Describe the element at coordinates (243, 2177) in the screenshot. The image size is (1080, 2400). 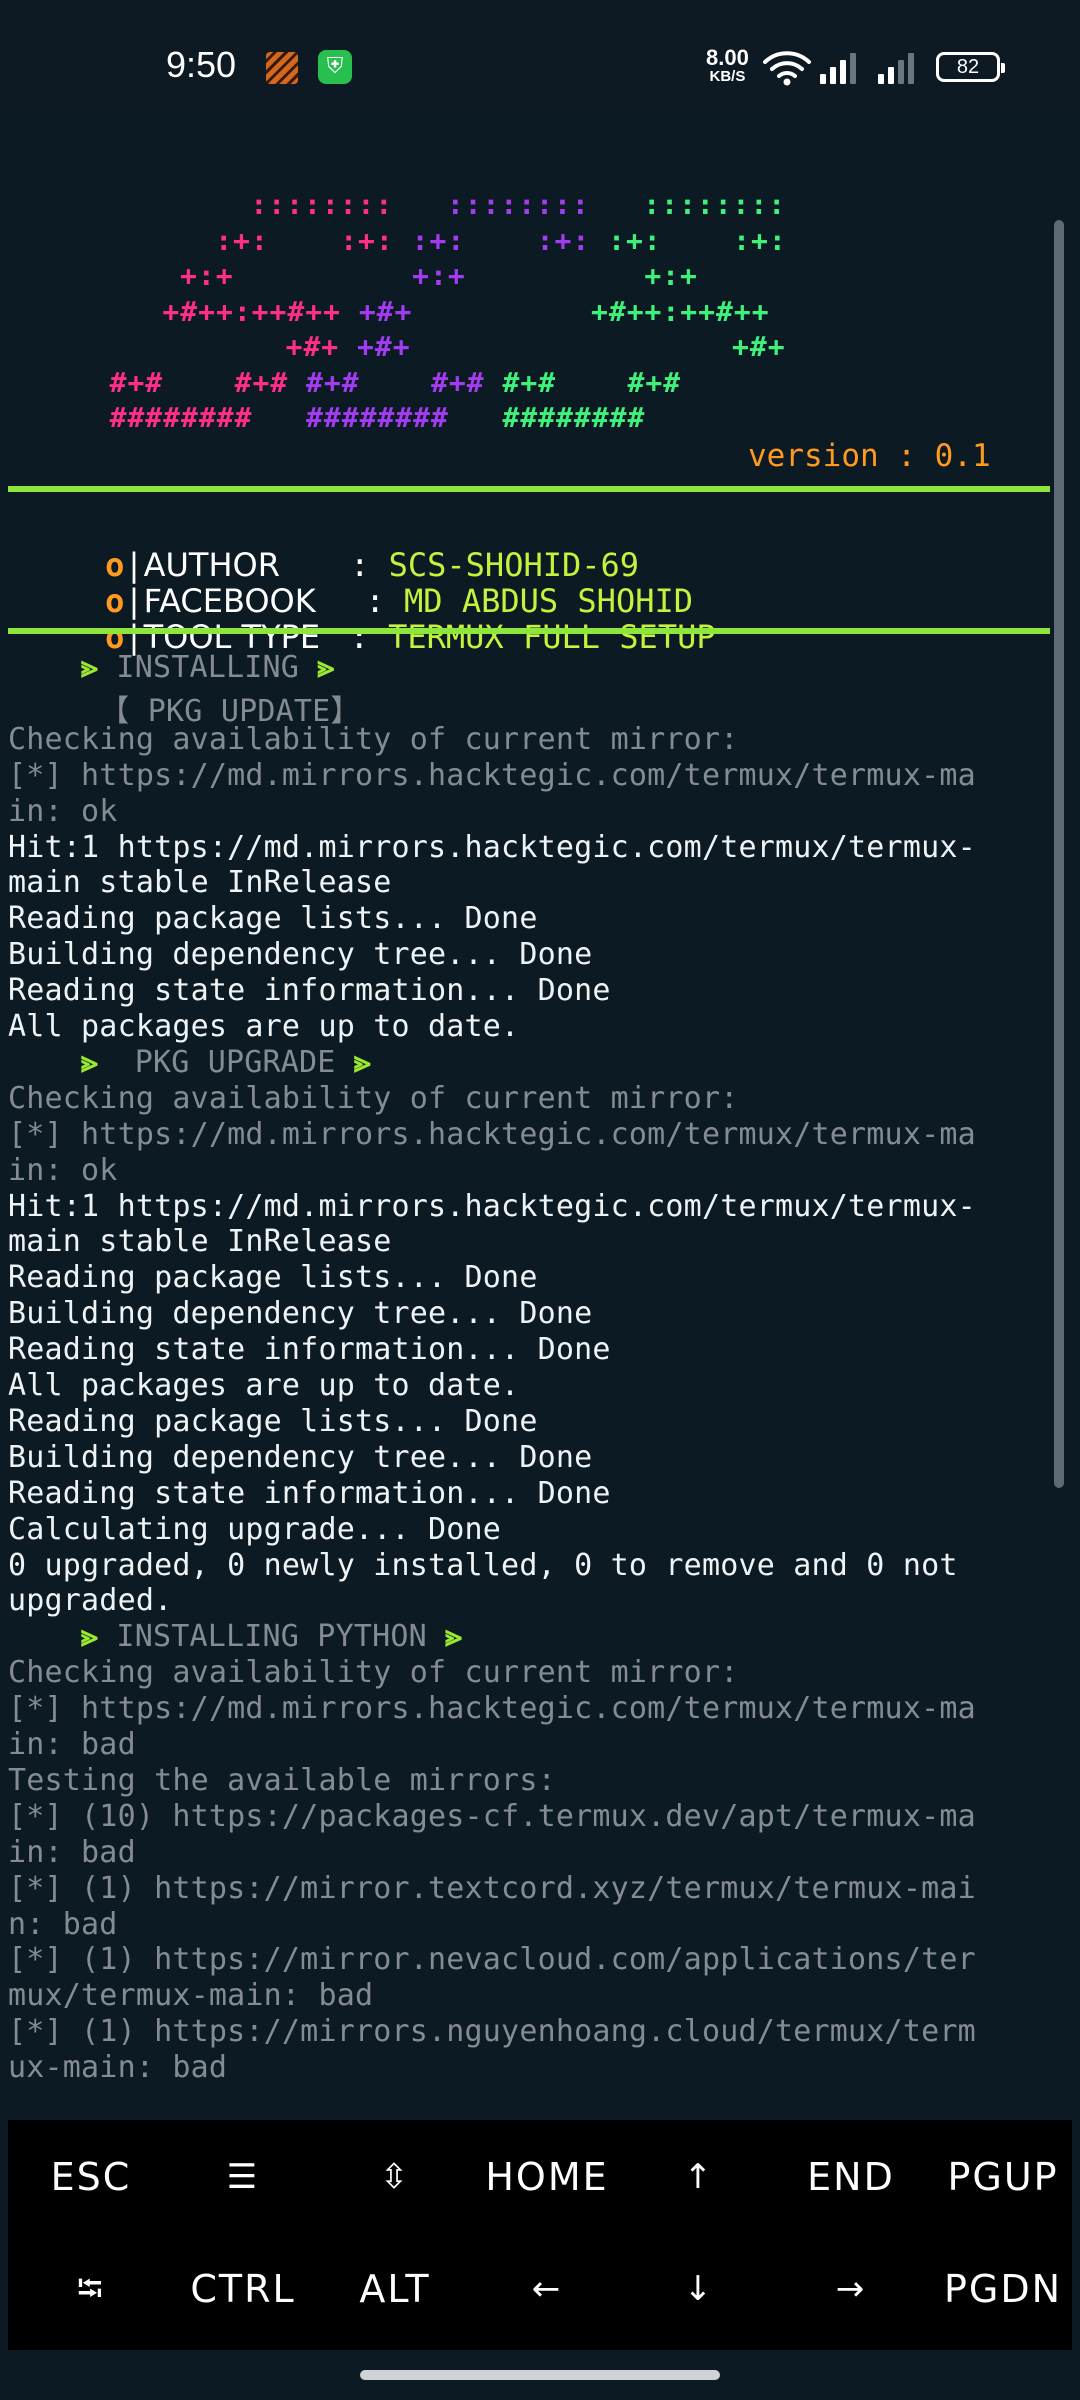
I see `menu-key: ☰` at that location.